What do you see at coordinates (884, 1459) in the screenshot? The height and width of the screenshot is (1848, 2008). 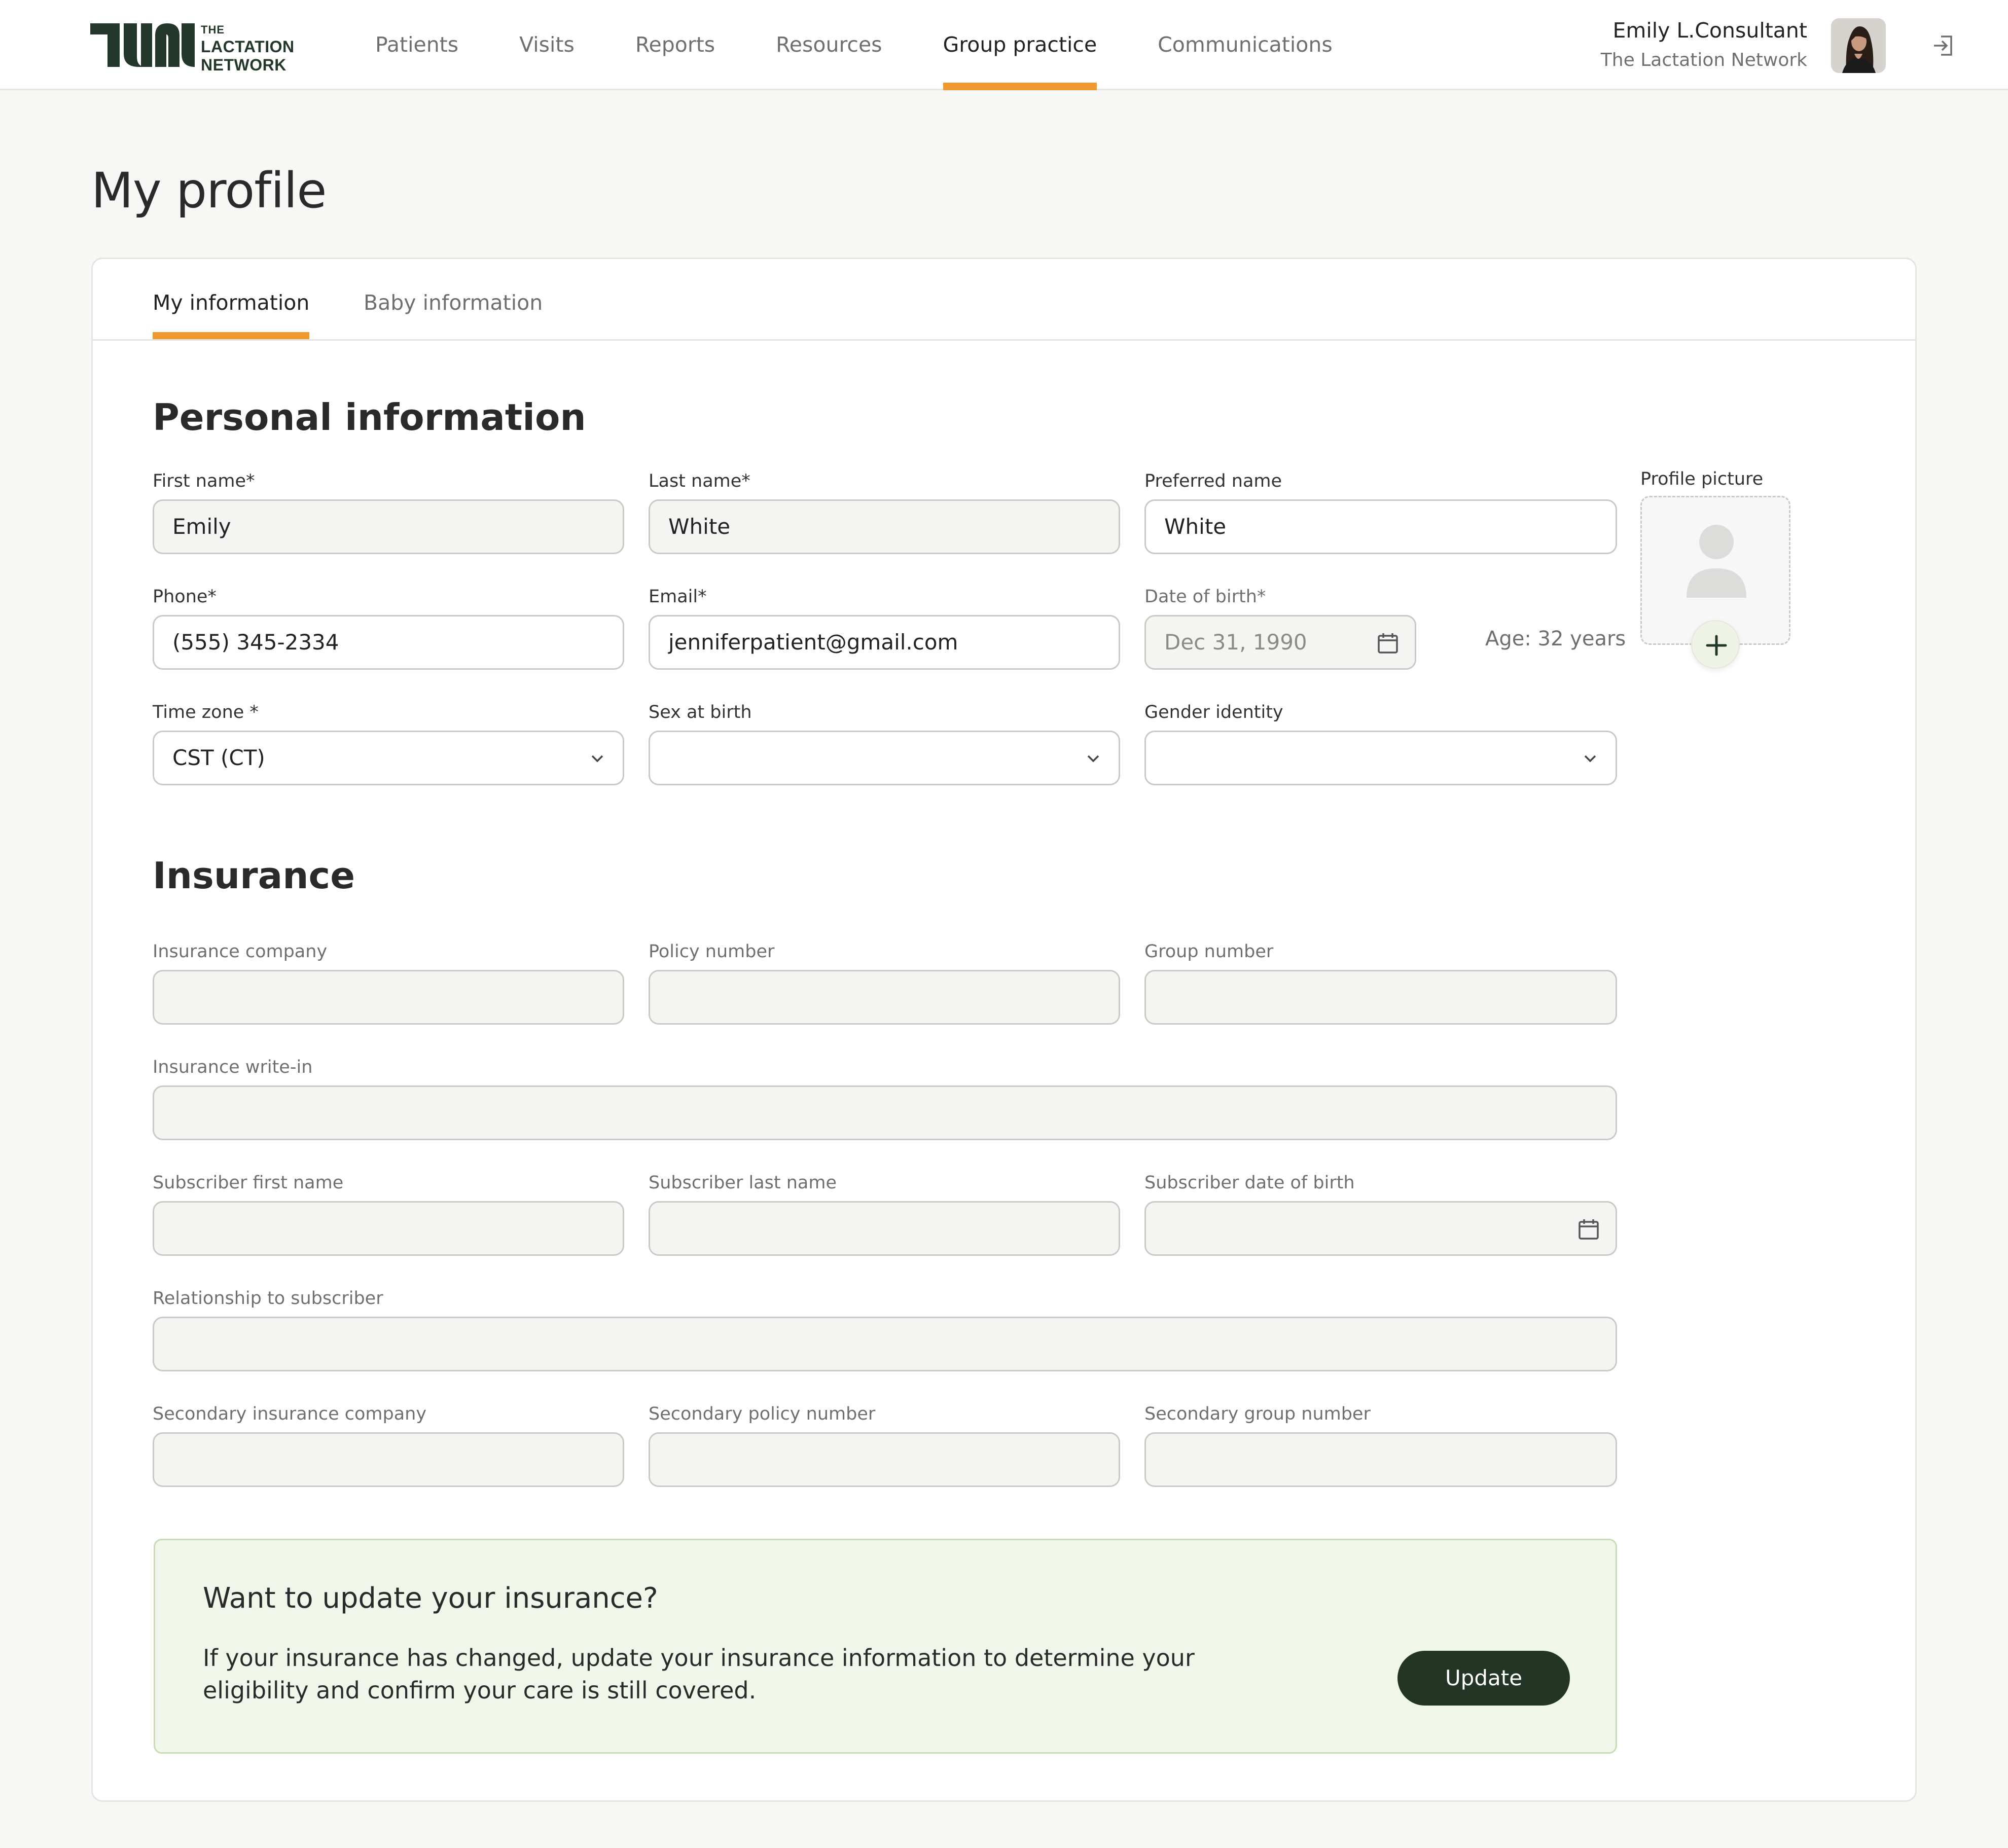 I see `secondary-policy-number-field` at bounding box center [884, 1459].